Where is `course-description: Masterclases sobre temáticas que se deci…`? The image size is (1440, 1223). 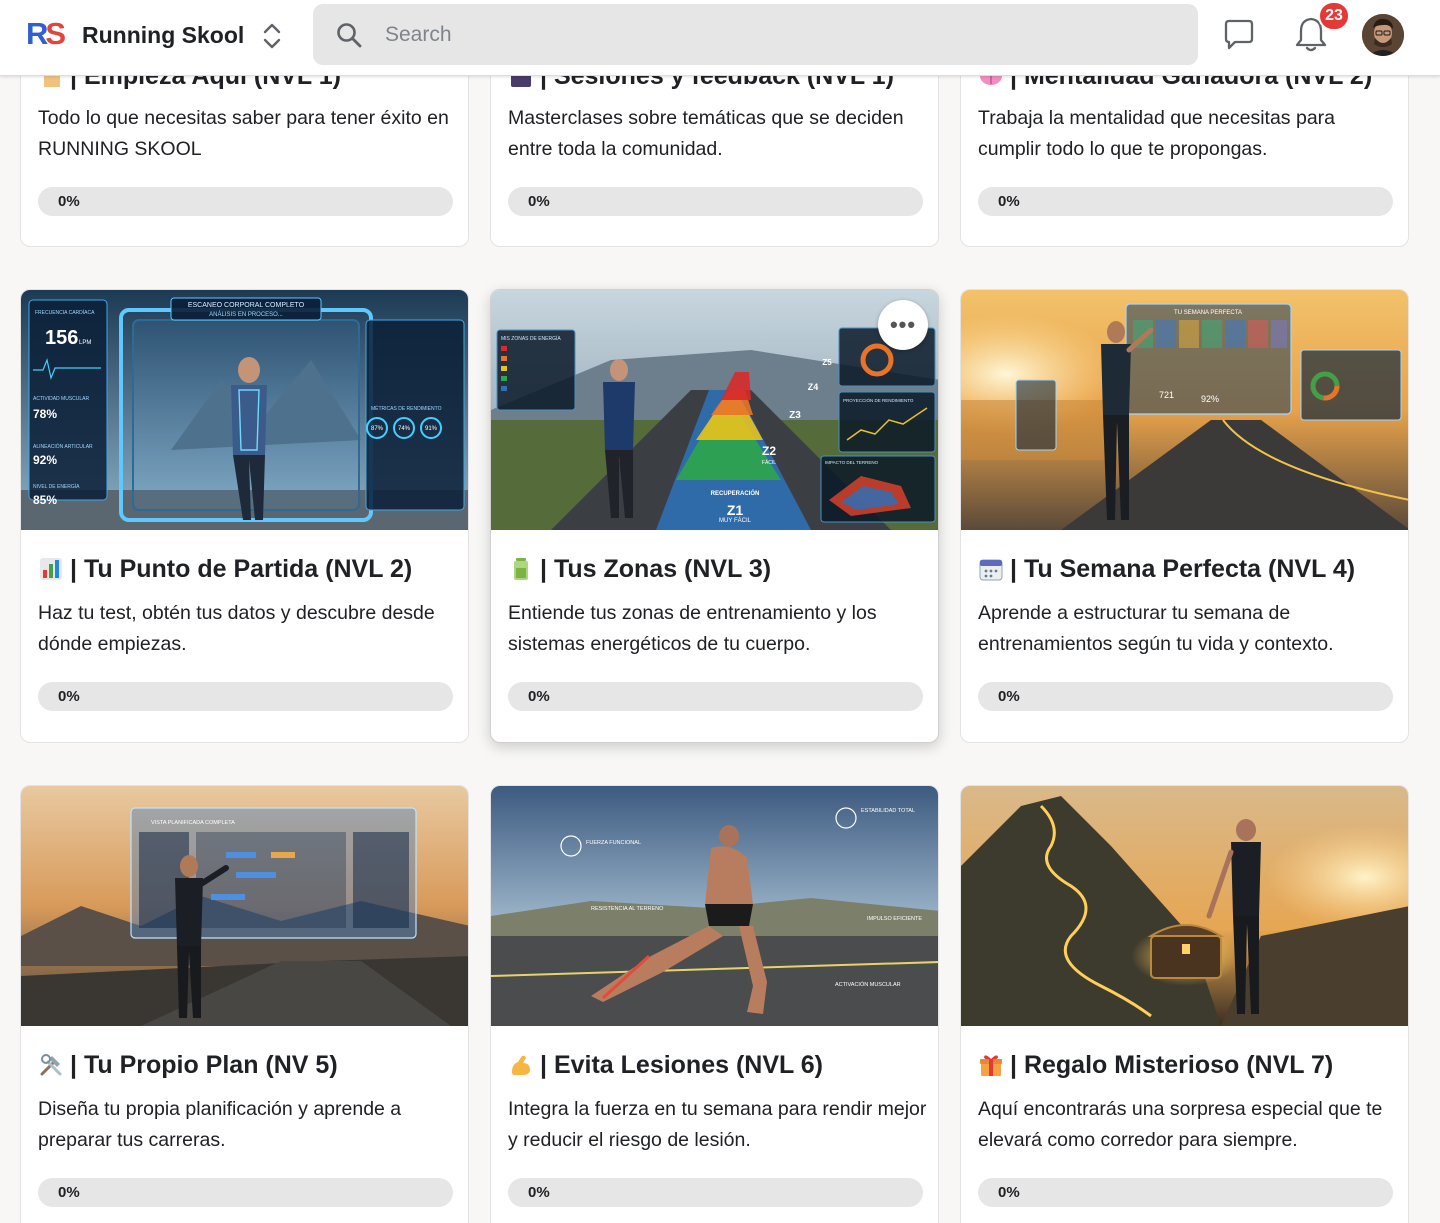
course-description: Masterclases sobre temáticas que se deci… is located at coordinates (706, 133).